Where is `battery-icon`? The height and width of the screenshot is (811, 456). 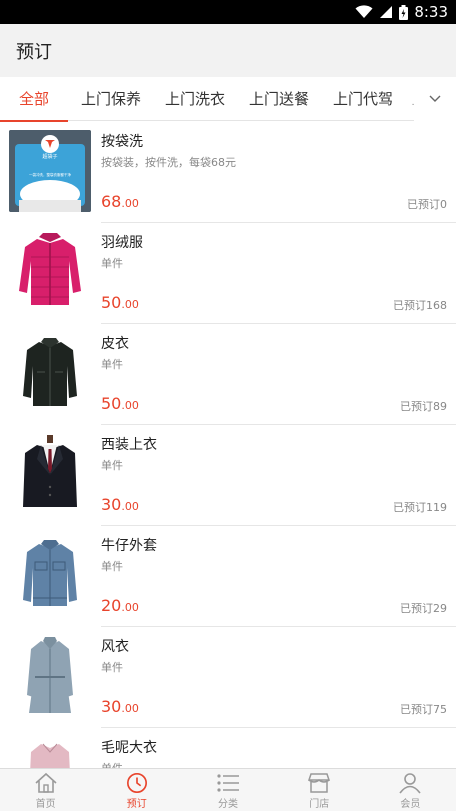 battery-icon is located at coordinates (404, 12).